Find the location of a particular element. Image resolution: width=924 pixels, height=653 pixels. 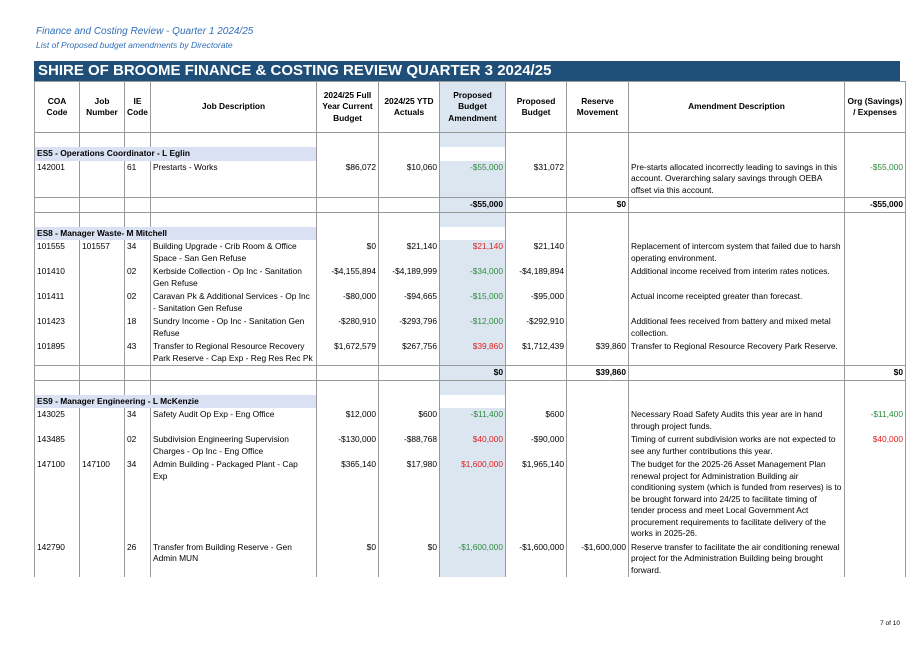

totals-row: $0 $39,860 $0 is located at coordinates (470, 373).